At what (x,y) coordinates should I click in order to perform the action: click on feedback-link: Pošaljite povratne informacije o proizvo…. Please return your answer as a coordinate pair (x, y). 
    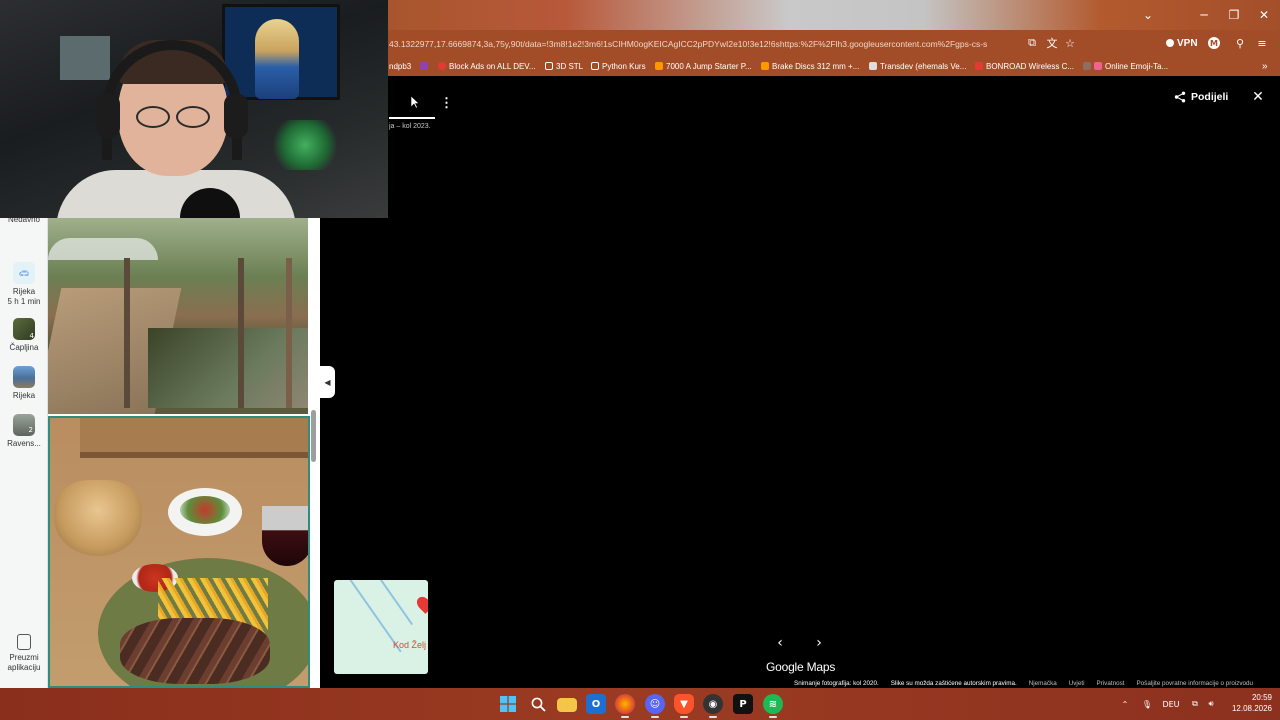
    Looking at the image, I should click on (1194, 684).